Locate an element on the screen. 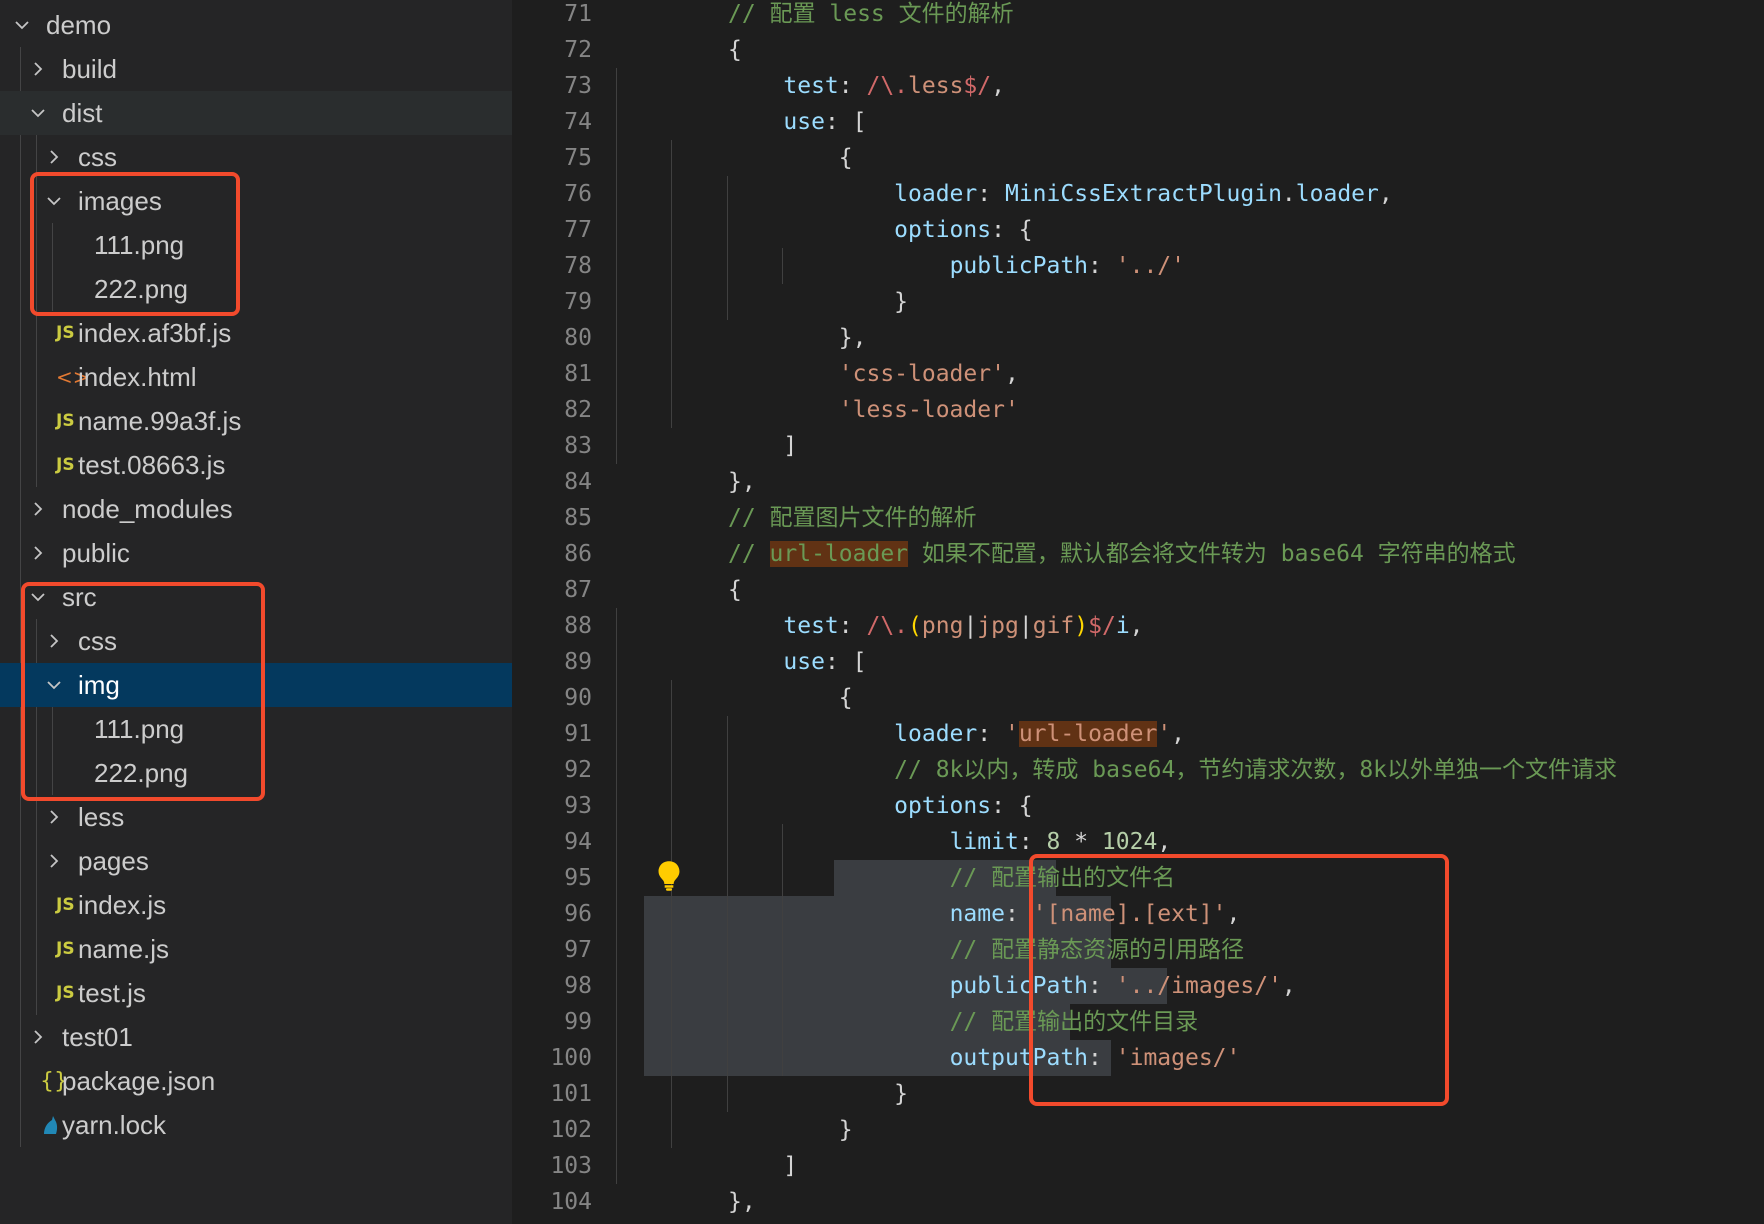  code-line: 74 use: [ is located at coordinates (1138, 122).